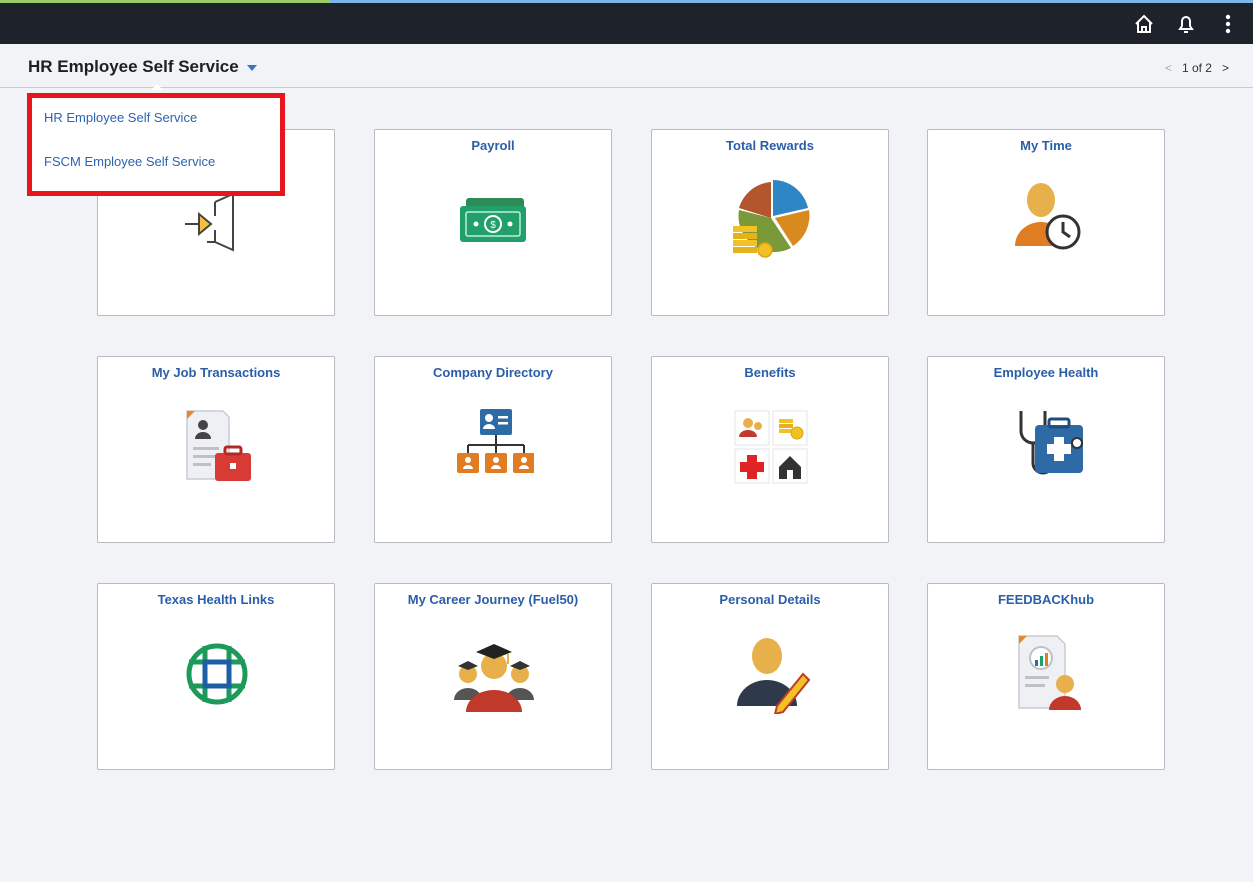 This screenshot has width=1253, height=882. What do you see at coordinates (495, 441) in the screenshot?
I see `org-chart-icon` at bounding box center [495, 441].